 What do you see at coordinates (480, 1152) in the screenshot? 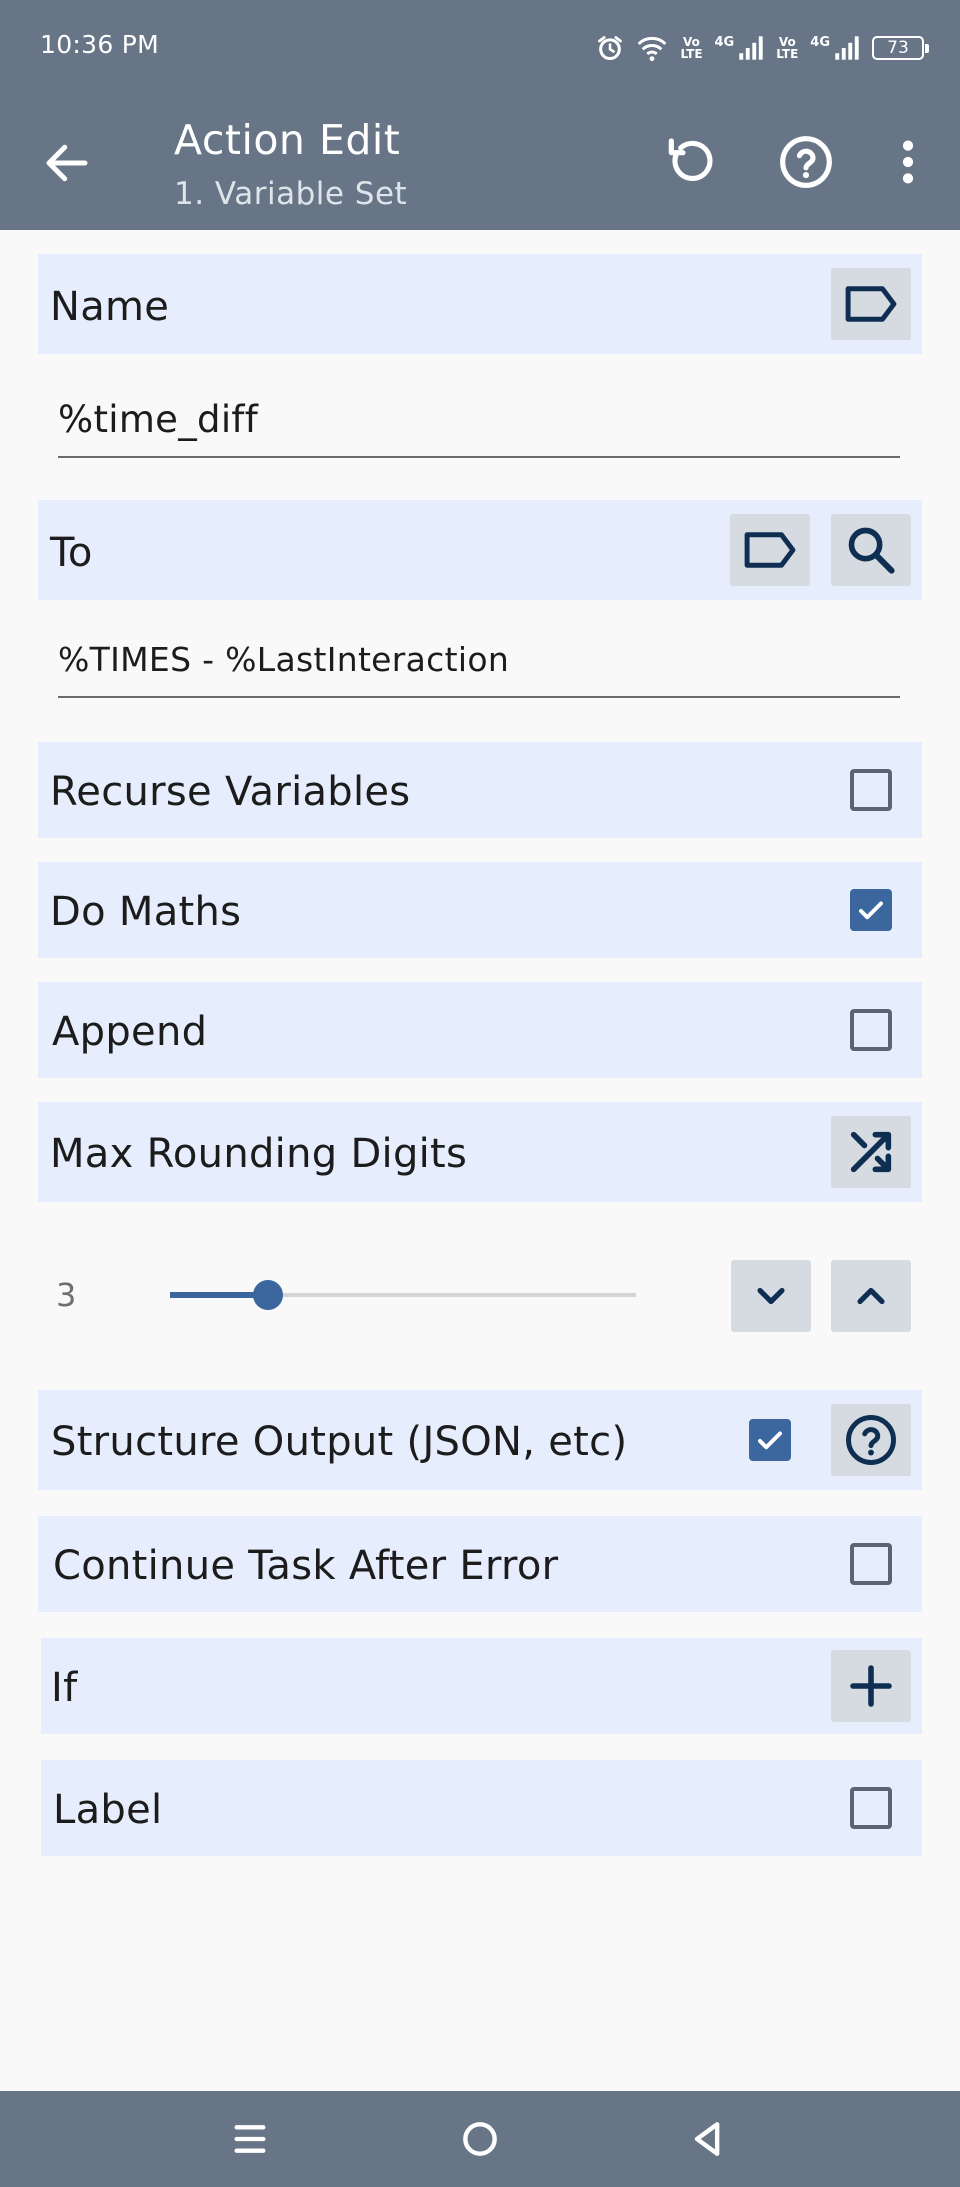
I see `max-rounding-digits-row: Max Rounding Digits` at bounding box center [480, 1152].